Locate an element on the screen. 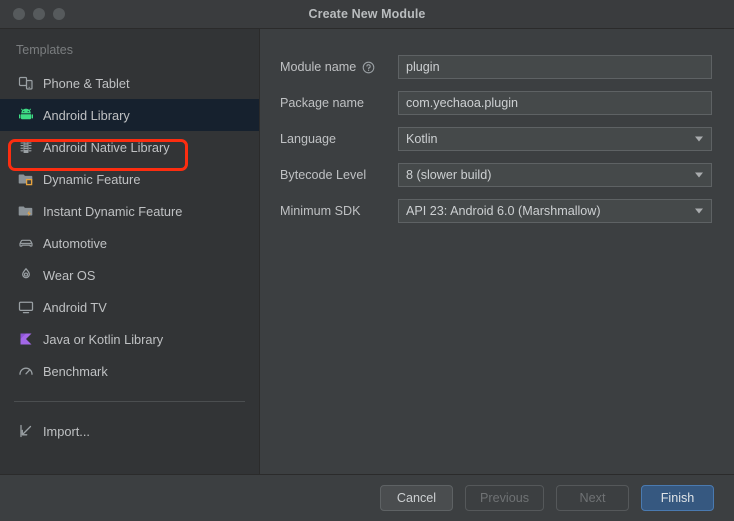 This screenshot has height=521, width=734. language-value: Kotlin is located at coordinates (422, 139).